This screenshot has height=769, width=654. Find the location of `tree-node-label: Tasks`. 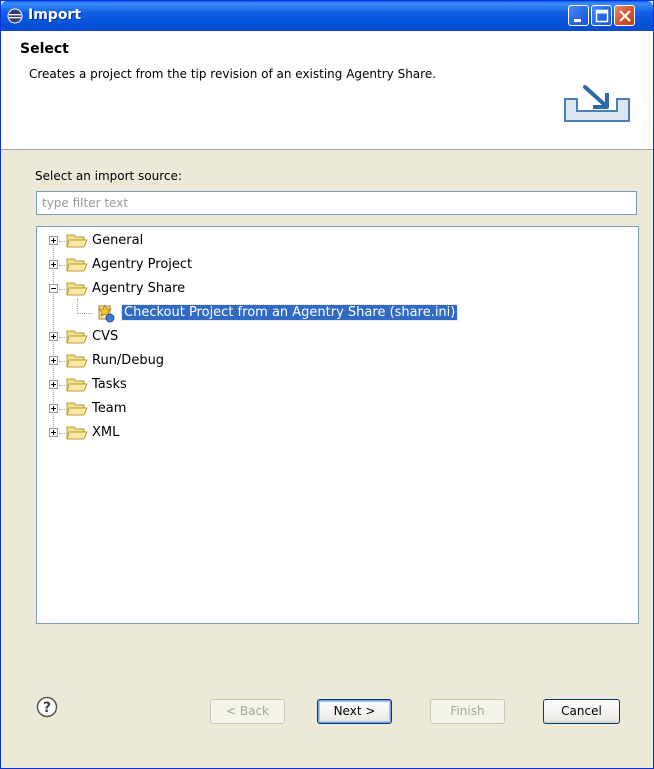

tree-node-label: Tasks is located at coordinates (109, 384).